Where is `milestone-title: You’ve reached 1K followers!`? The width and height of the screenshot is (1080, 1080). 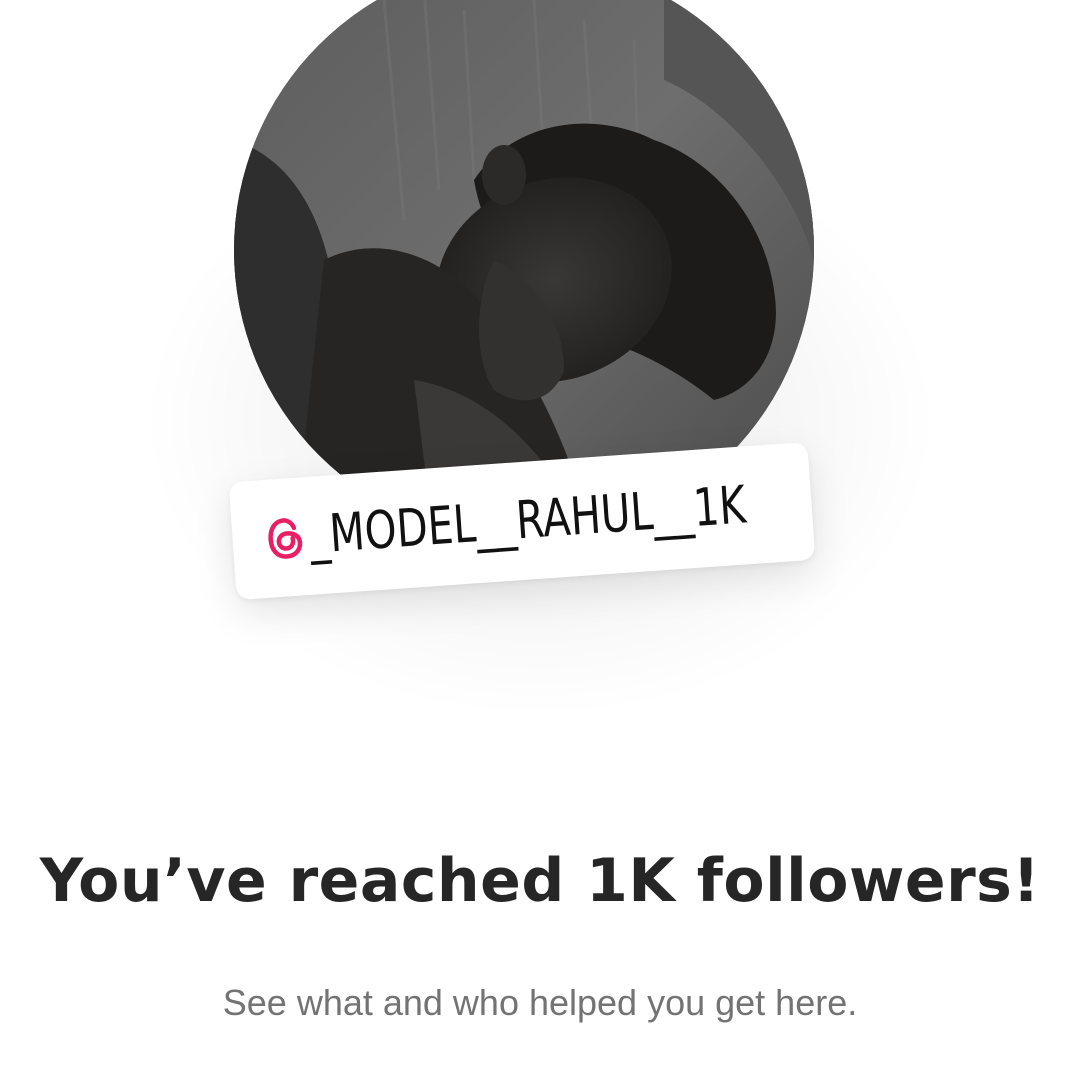 milestone-title: You’ve reached 1K followers! is located at coordinates (540, 881).